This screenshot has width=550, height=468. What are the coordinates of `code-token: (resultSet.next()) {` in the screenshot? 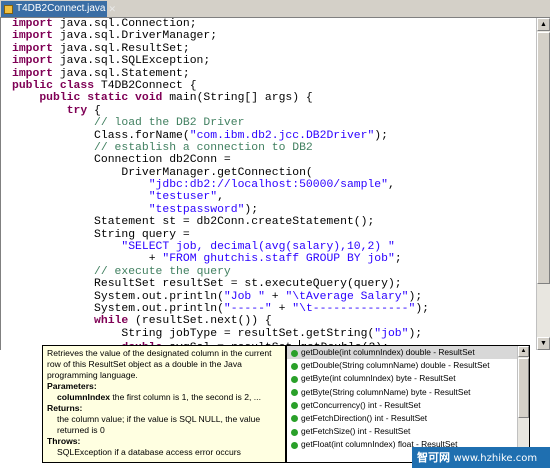 It's located at (200, 321).